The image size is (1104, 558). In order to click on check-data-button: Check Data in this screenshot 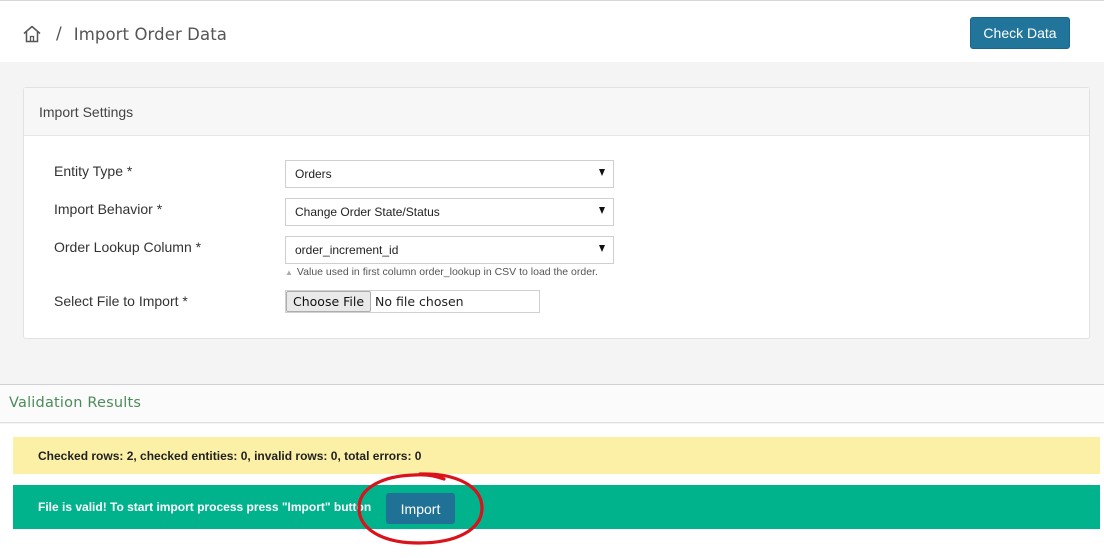, I will do `click(1020, 33)`.